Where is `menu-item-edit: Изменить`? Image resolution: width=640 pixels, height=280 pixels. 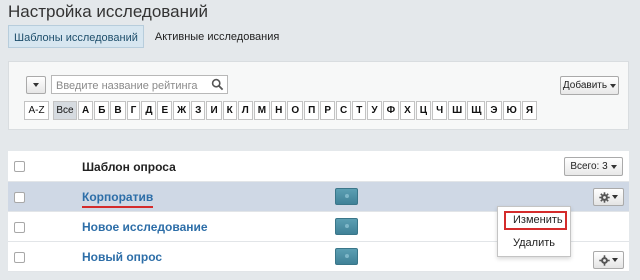
menu-item-edit: Изменить is located at coordinates (535, 220).